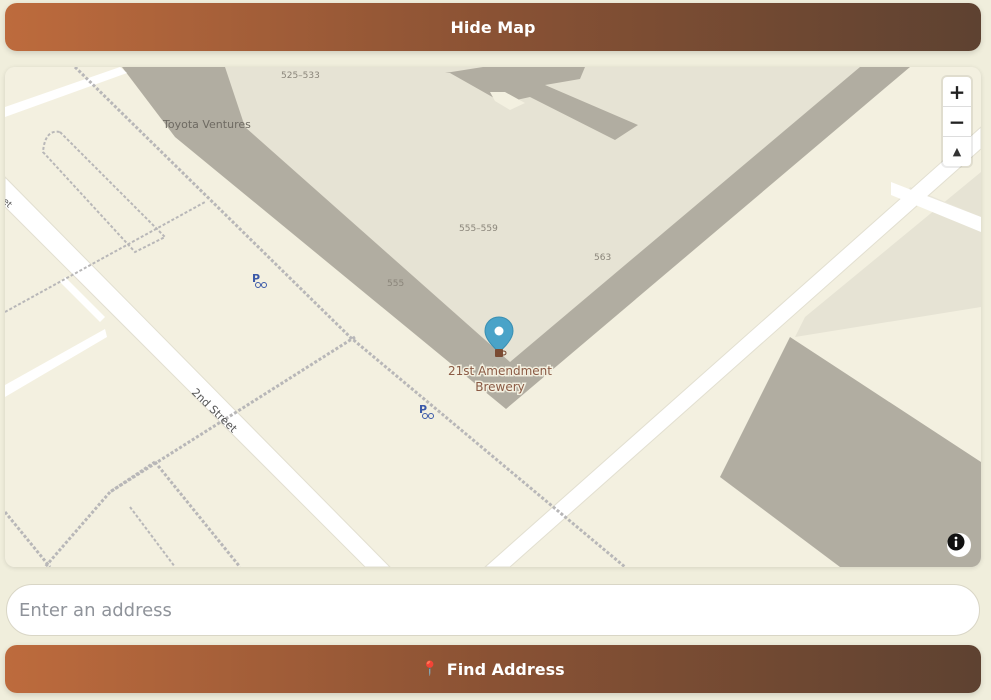 Image resolution: width=991 pixels, height=700 pixels. What do you see at coordinates (493, 27) in the screenshot?
I see `hide-map-button: Hide Map` at bounding box center [493, 27].